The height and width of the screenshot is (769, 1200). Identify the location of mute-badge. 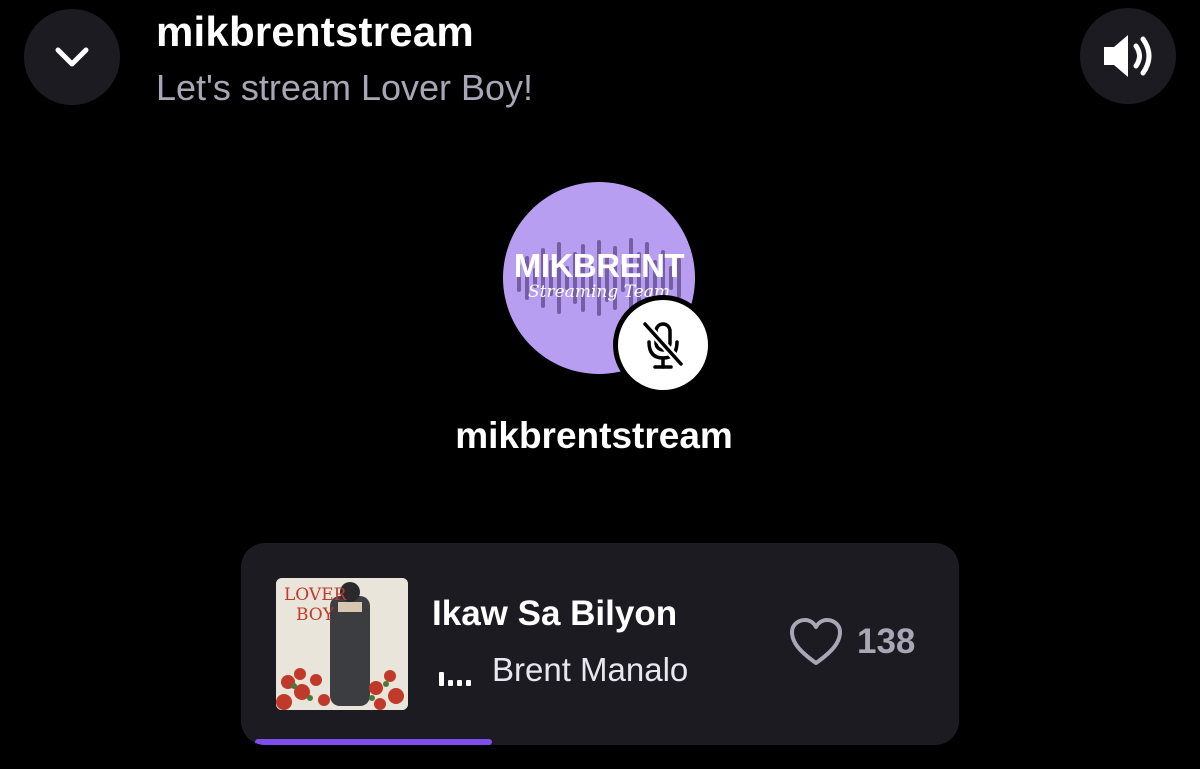
(663, 345).